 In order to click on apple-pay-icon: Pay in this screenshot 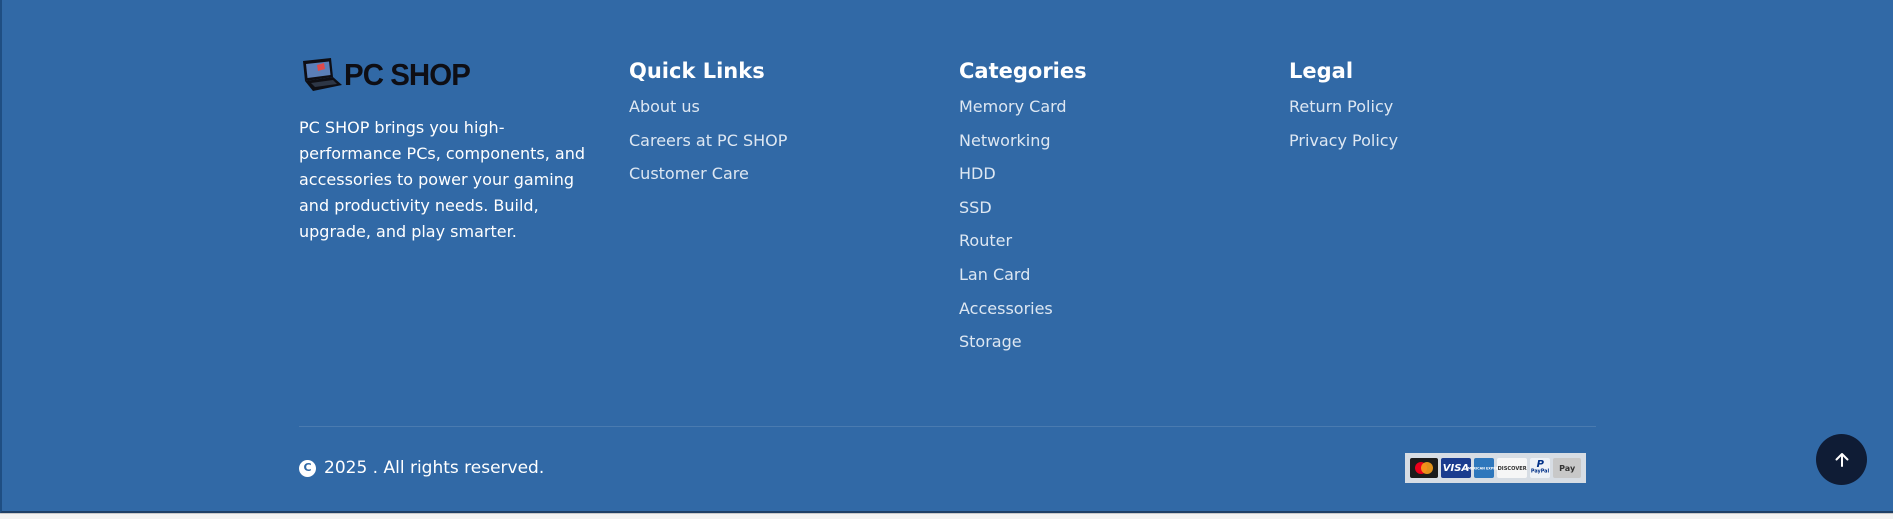, I will do `click(1567, 468)`.